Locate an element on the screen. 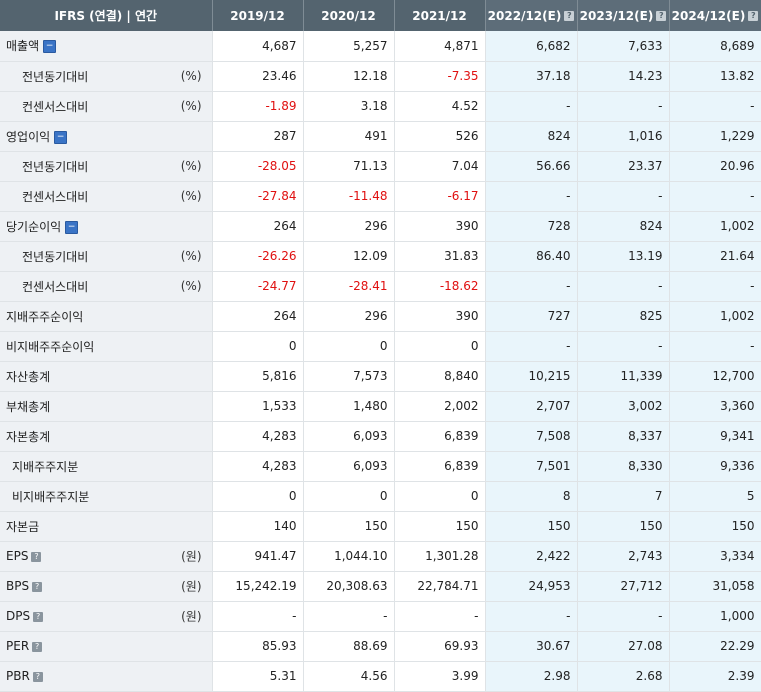  value-cell: 14.23 is located at coordinates (623, 76).